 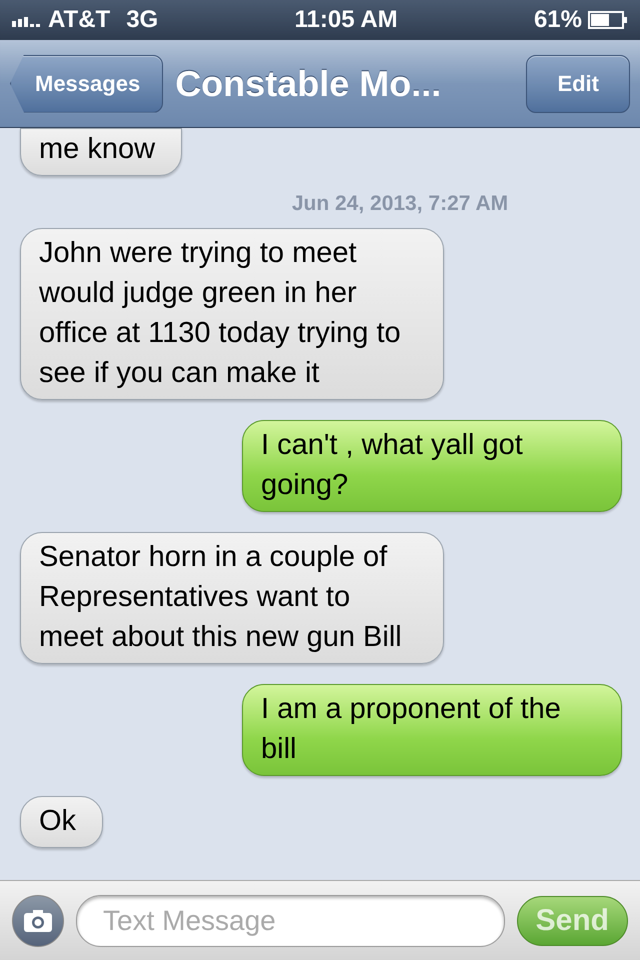 What do you see at coordinates (79, 20) in the screenshot?
I see `carrier-name: AT&T` at bounding box center [79, 20].